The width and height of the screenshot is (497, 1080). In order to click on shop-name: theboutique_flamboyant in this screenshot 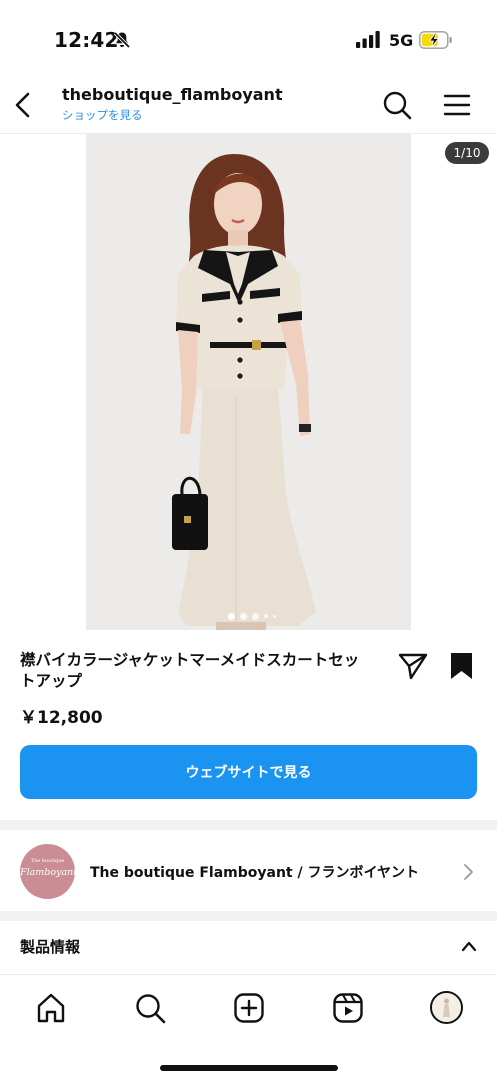, I will do `click(172, 94)`.